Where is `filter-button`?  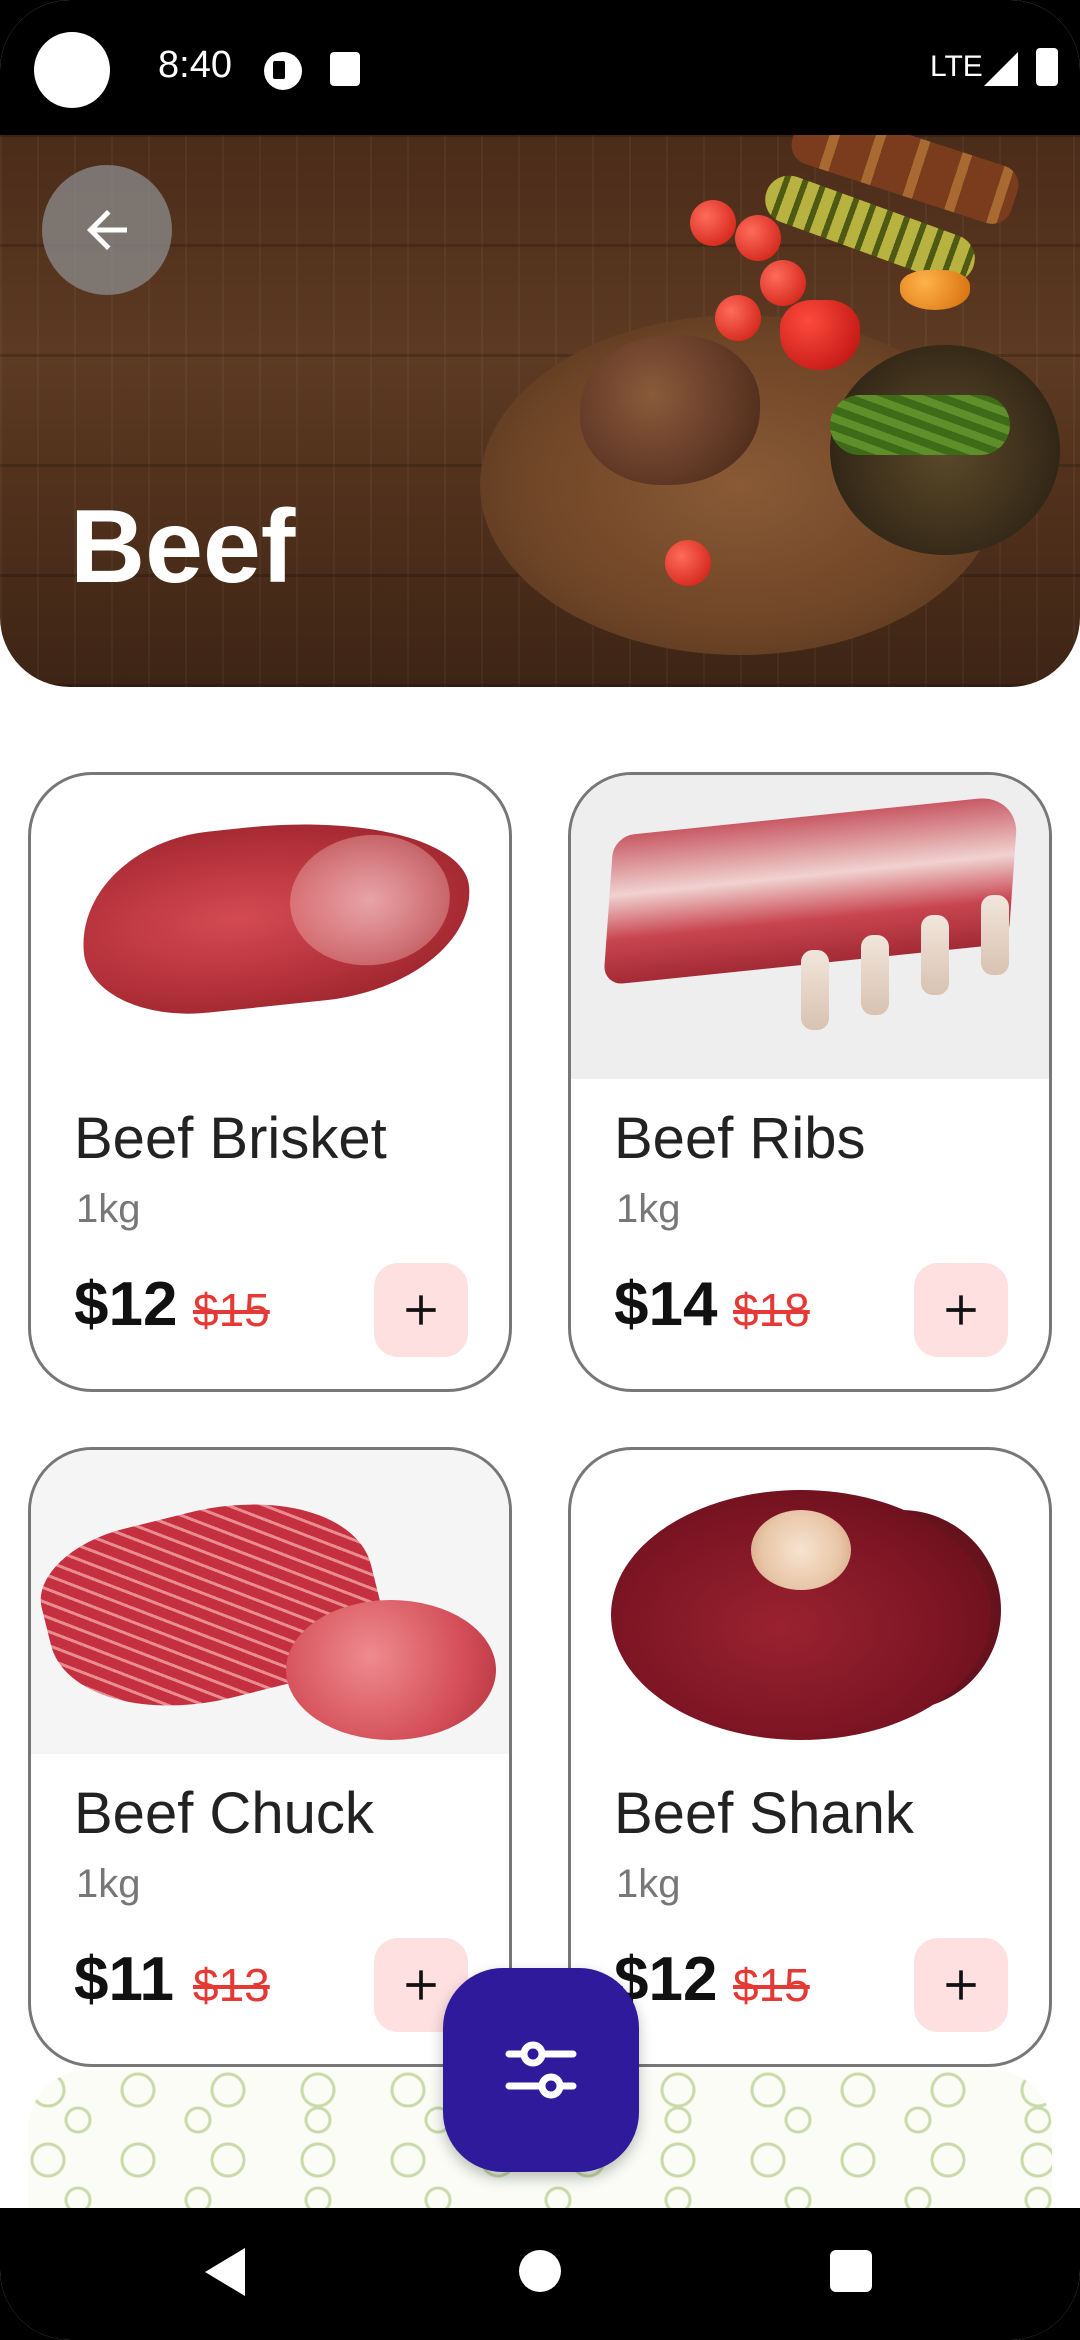 filter-button is located at coordinates (541, 2070).